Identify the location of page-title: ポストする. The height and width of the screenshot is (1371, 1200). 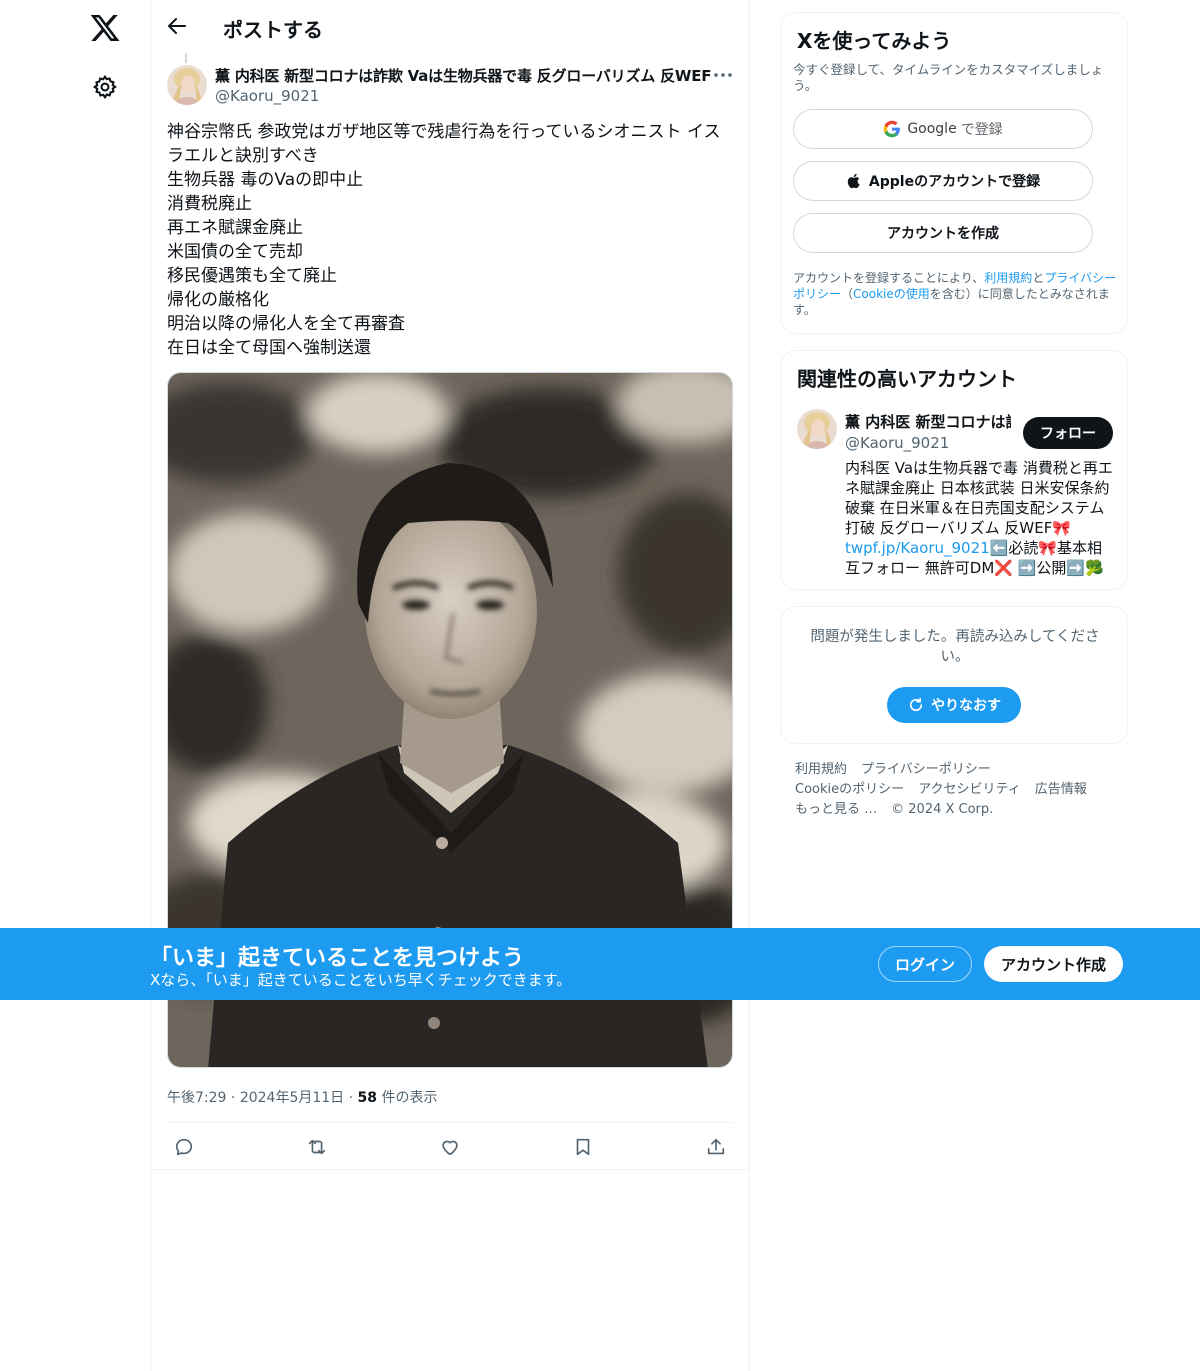
(273, 30).